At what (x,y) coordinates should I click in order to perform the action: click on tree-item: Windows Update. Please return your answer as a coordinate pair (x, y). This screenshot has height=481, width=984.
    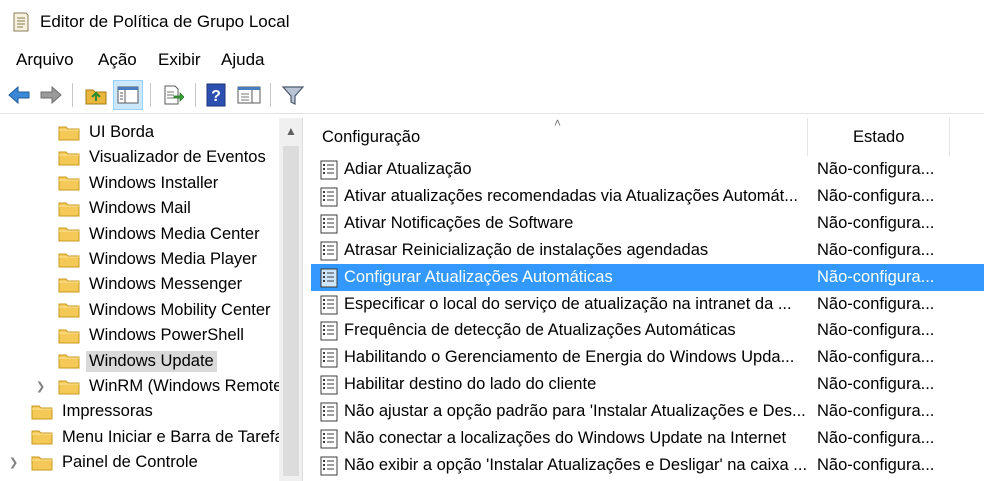
    Looking at the image, I should click on (137, 361).